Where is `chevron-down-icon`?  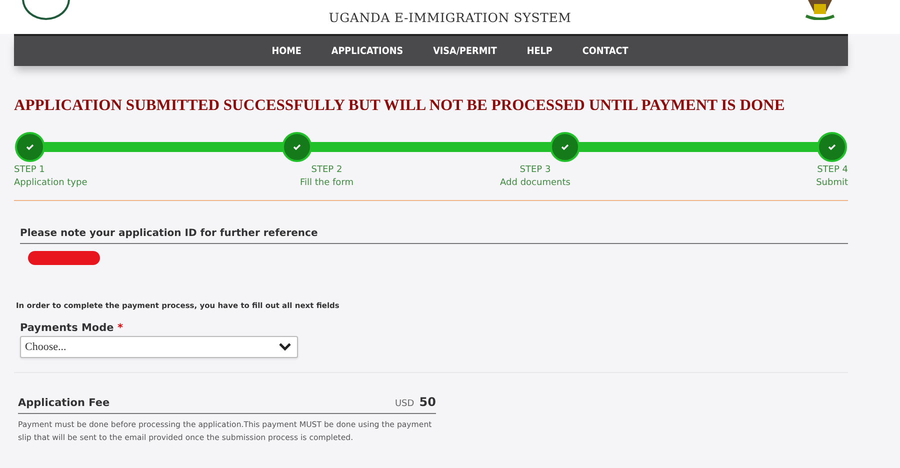 chevron-down-icon is located at coordinates (285, 347).